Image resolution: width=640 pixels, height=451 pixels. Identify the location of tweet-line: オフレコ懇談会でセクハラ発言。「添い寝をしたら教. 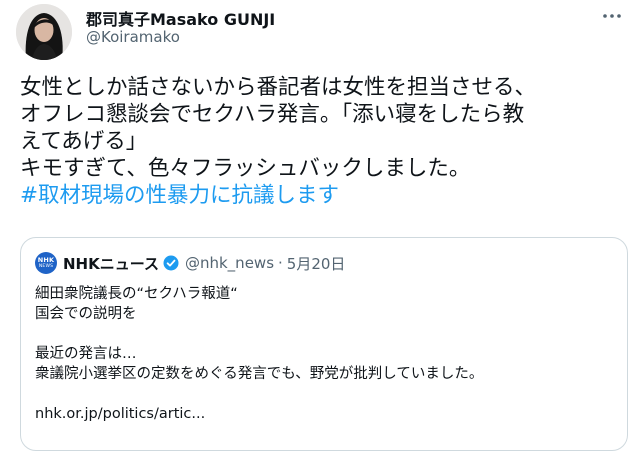
(272, 114).